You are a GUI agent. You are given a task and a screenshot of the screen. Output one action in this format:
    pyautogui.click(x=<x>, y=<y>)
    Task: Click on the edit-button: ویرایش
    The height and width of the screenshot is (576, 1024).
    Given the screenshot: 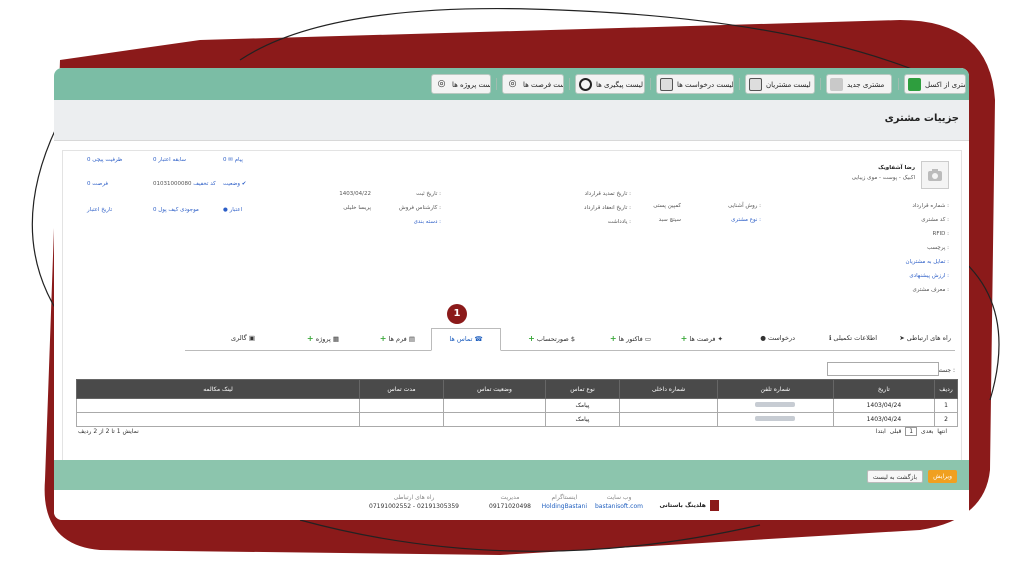 What is the action you would take?
    pyautogui.click(x=942, y=476)
    